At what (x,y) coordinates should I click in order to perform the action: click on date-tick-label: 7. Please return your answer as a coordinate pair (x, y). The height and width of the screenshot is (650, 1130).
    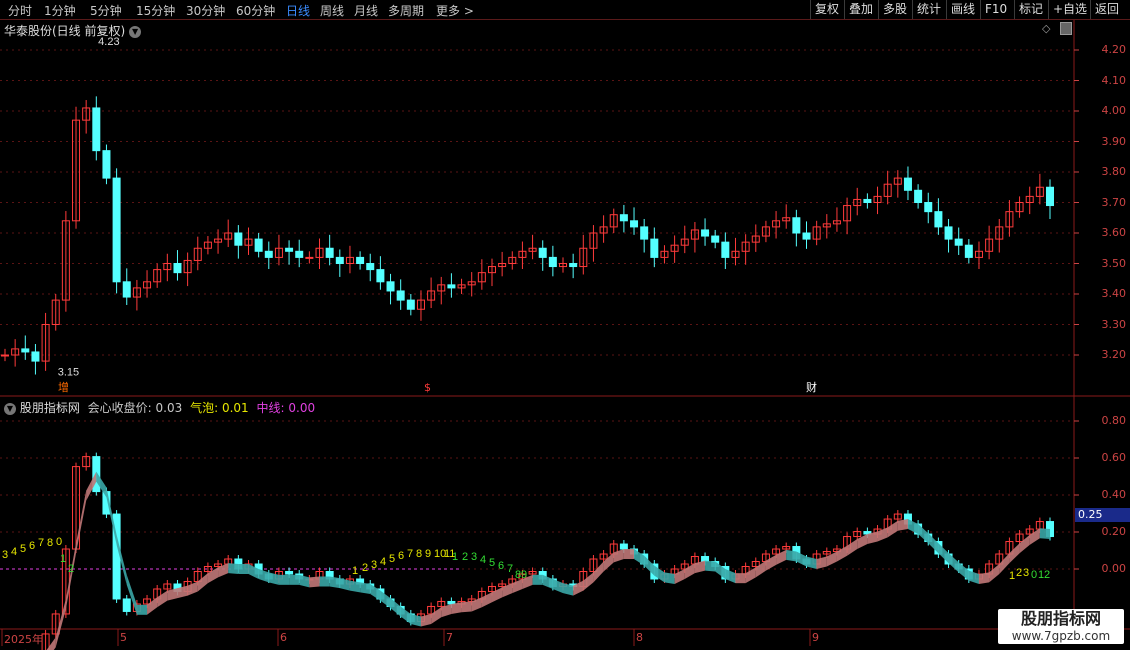
    Looking at the image, I should click on (449, 637).